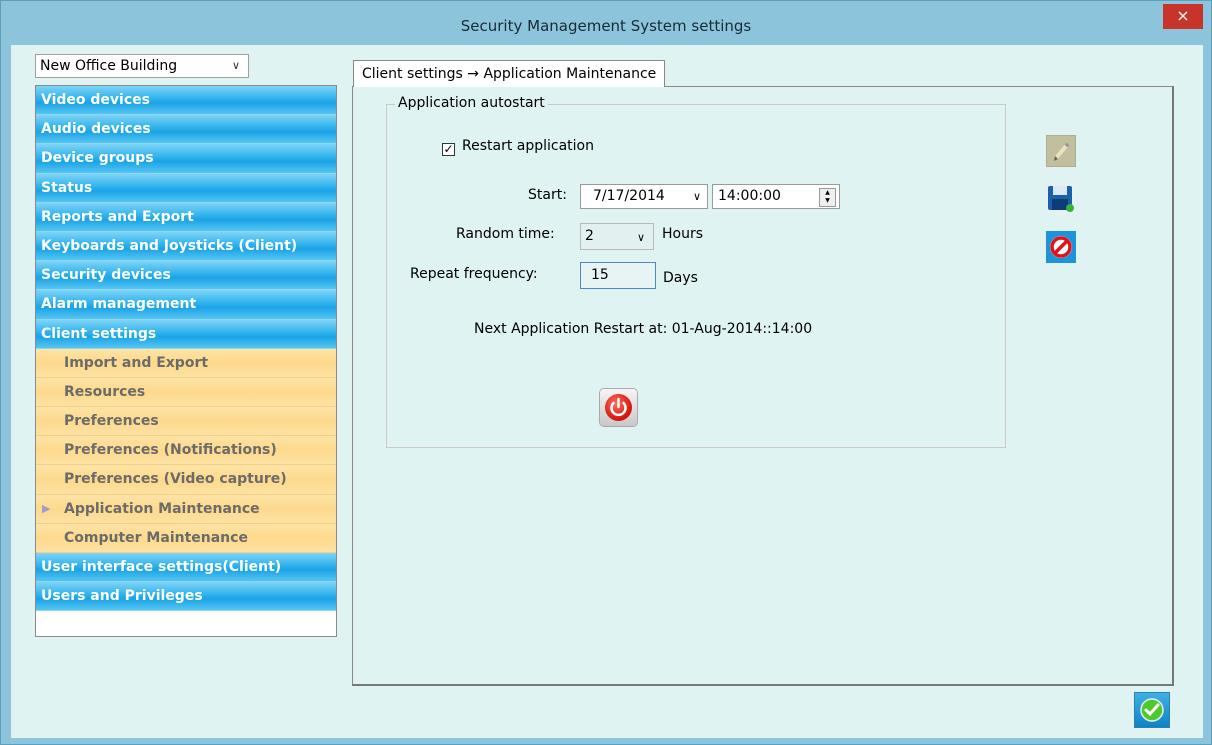 The width and height of the screenshot is (1212, 745). Describe the element at coordinates (106, 275) in the screenshot. I see `sidebar-item-label: Security devices` at that location.